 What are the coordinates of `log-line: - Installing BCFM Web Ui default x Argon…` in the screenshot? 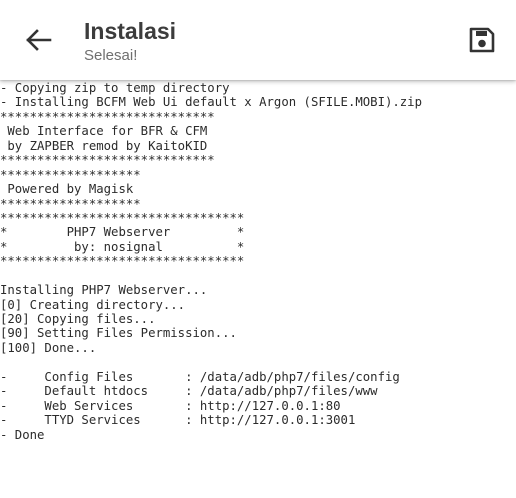 It's located at (211, 102).